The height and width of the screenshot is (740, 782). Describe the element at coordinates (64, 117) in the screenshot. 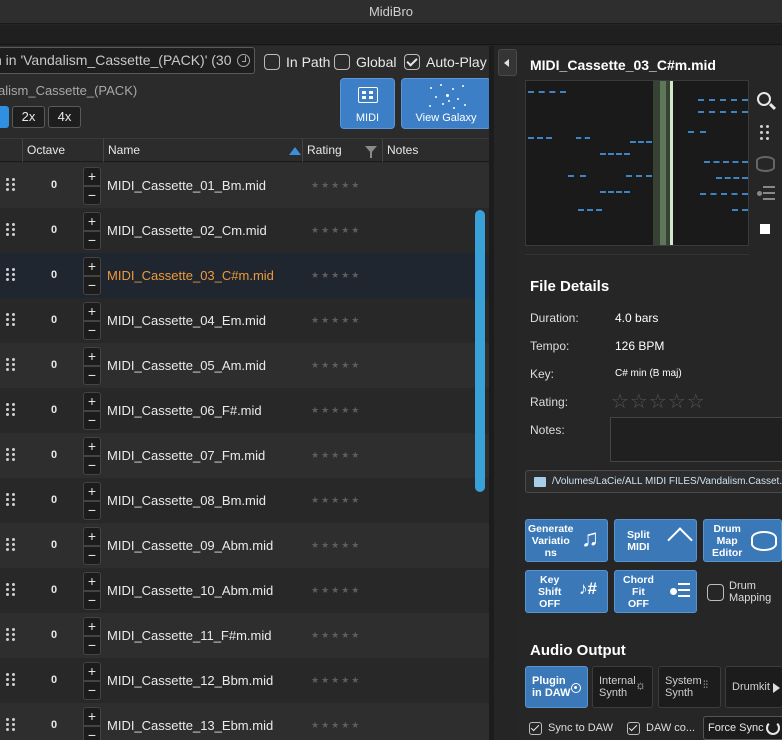

I see `zoom-4x-button: 4x` at that location.